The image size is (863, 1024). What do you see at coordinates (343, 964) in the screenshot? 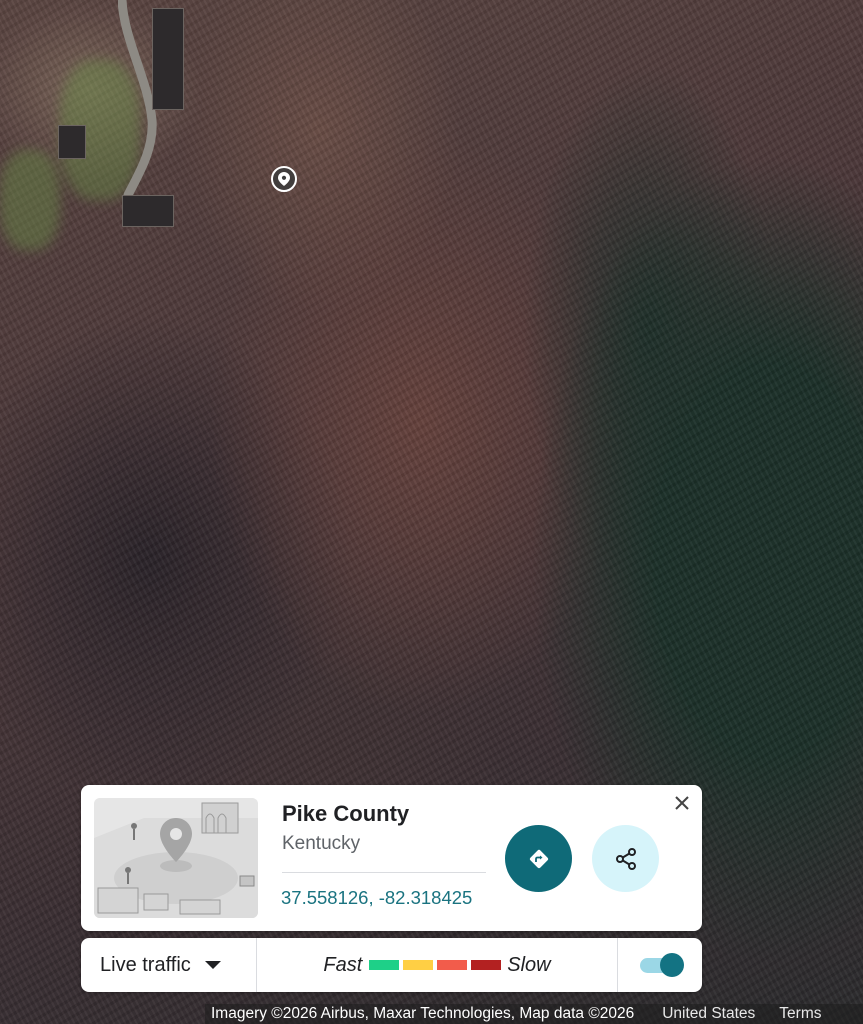
I see `legend-fast-label: Fast` at bounding box center [343, 964].